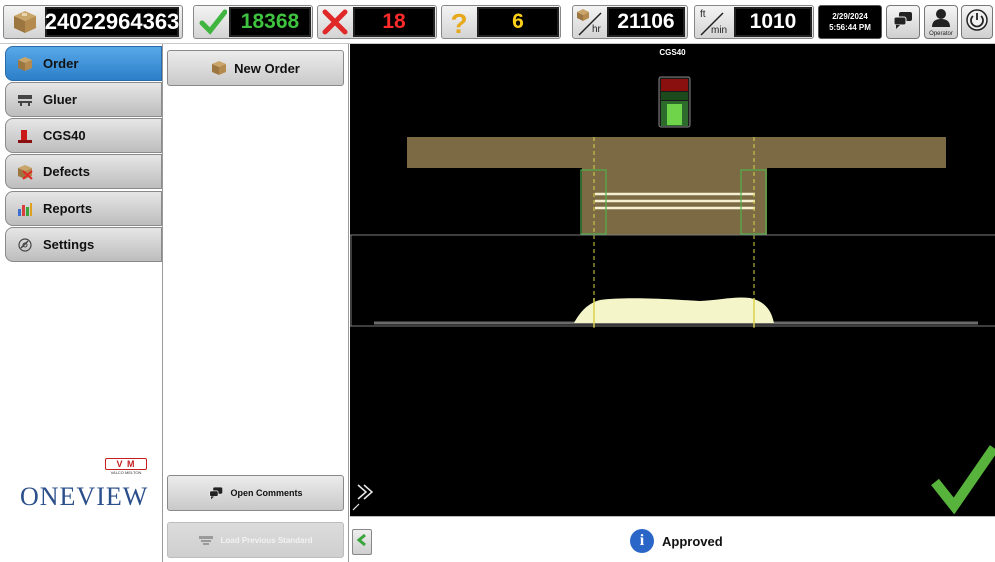 The image size is (995, 562). Describe the element at coordinates (363, 497) in the screenshot. I see `expand-chevrons-icon` at that location.